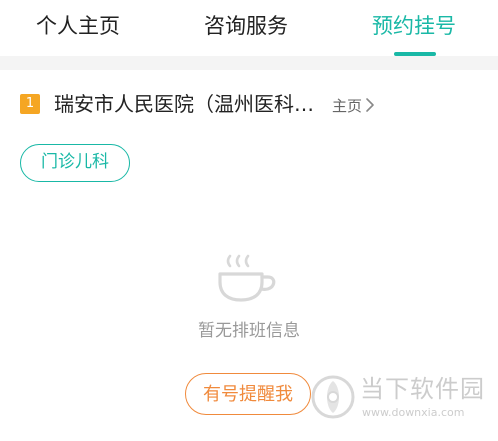 The image size is (498, 441). I want to click on watermark: 当下软件园 www.downxia.com, so click(400, 400).